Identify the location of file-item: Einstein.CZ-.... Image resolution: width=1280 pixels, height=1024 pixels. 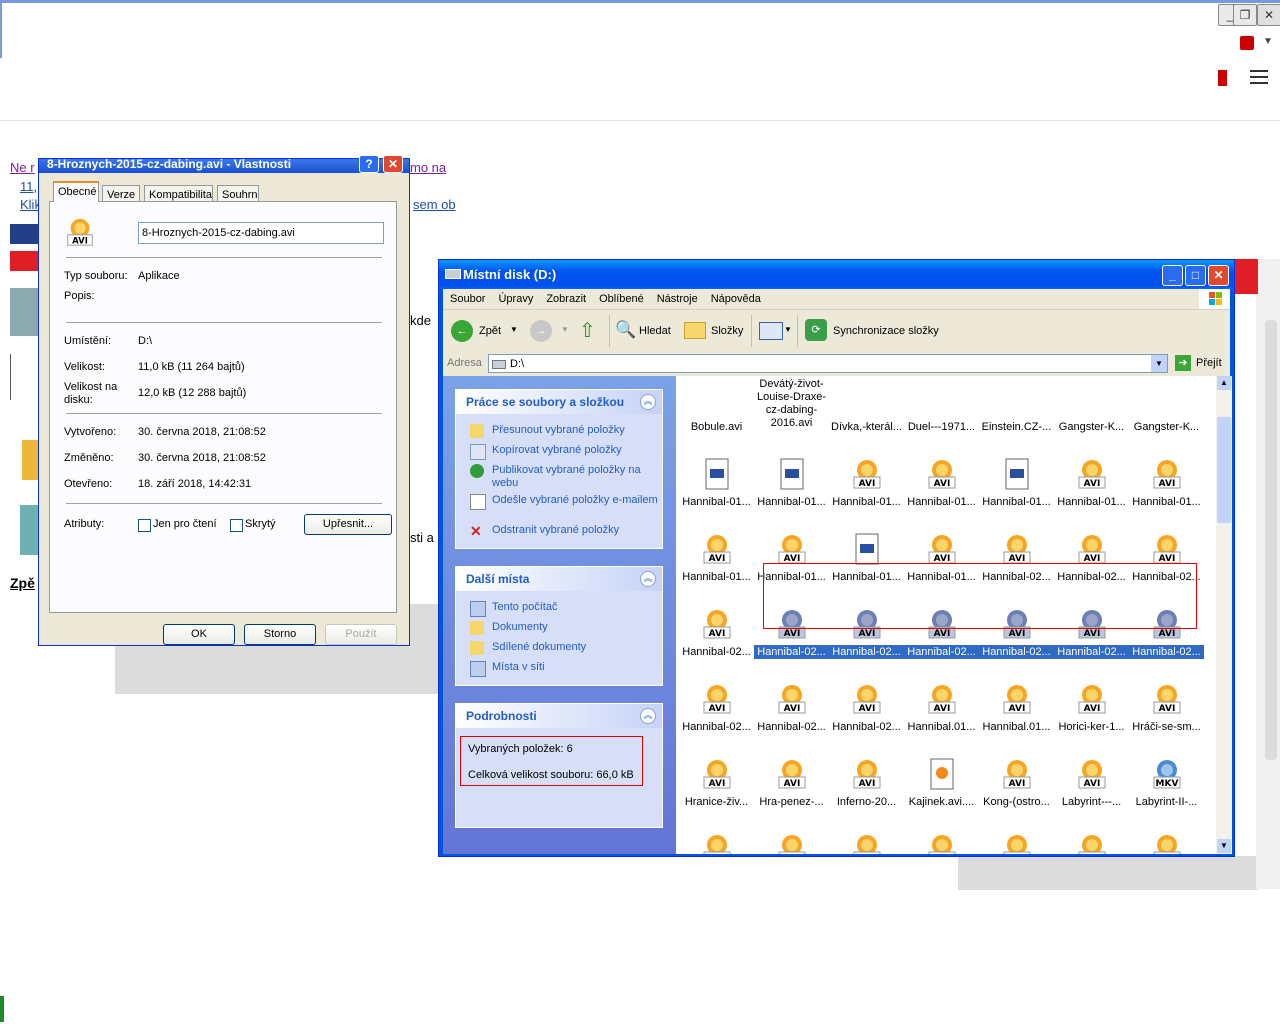
(1016, 409).